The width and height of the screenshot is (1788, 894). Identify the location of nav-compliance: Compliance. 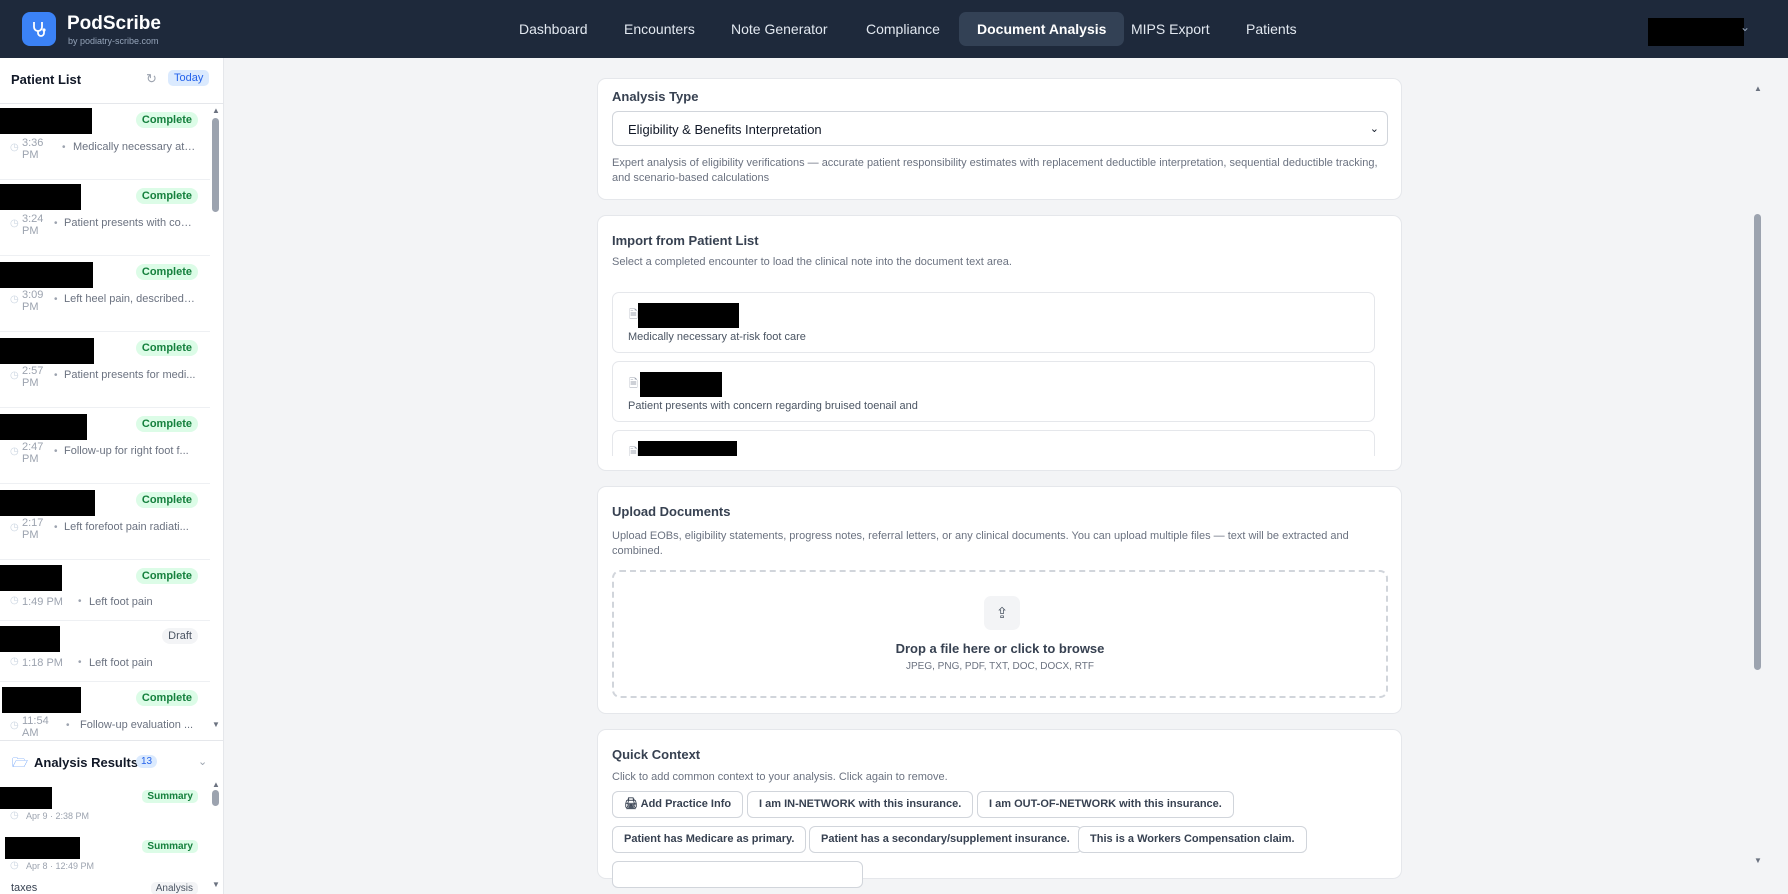
(903, 29).